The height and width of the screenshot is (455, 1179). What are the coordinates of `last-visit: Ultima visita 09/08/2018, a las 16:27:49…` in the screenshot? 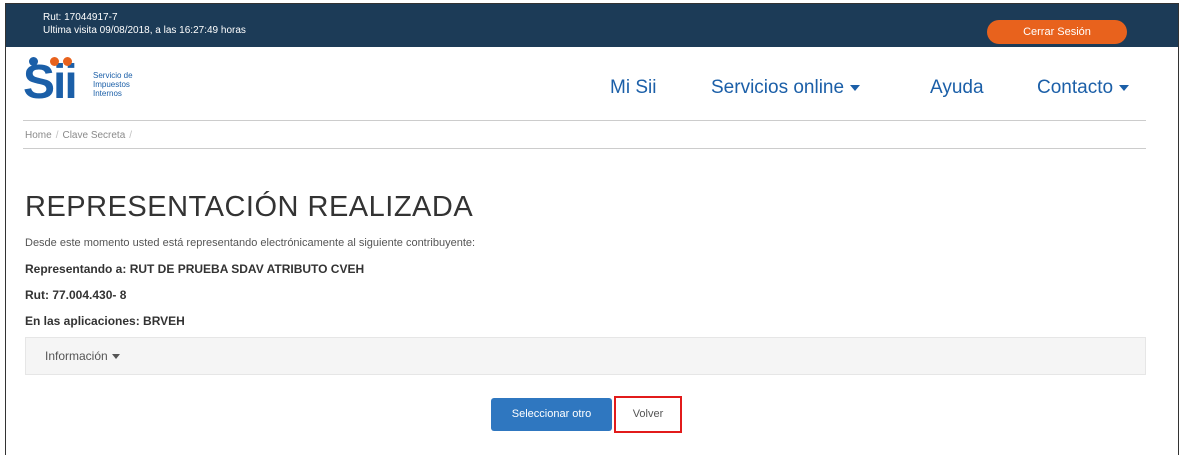 It's located at (144, 30).